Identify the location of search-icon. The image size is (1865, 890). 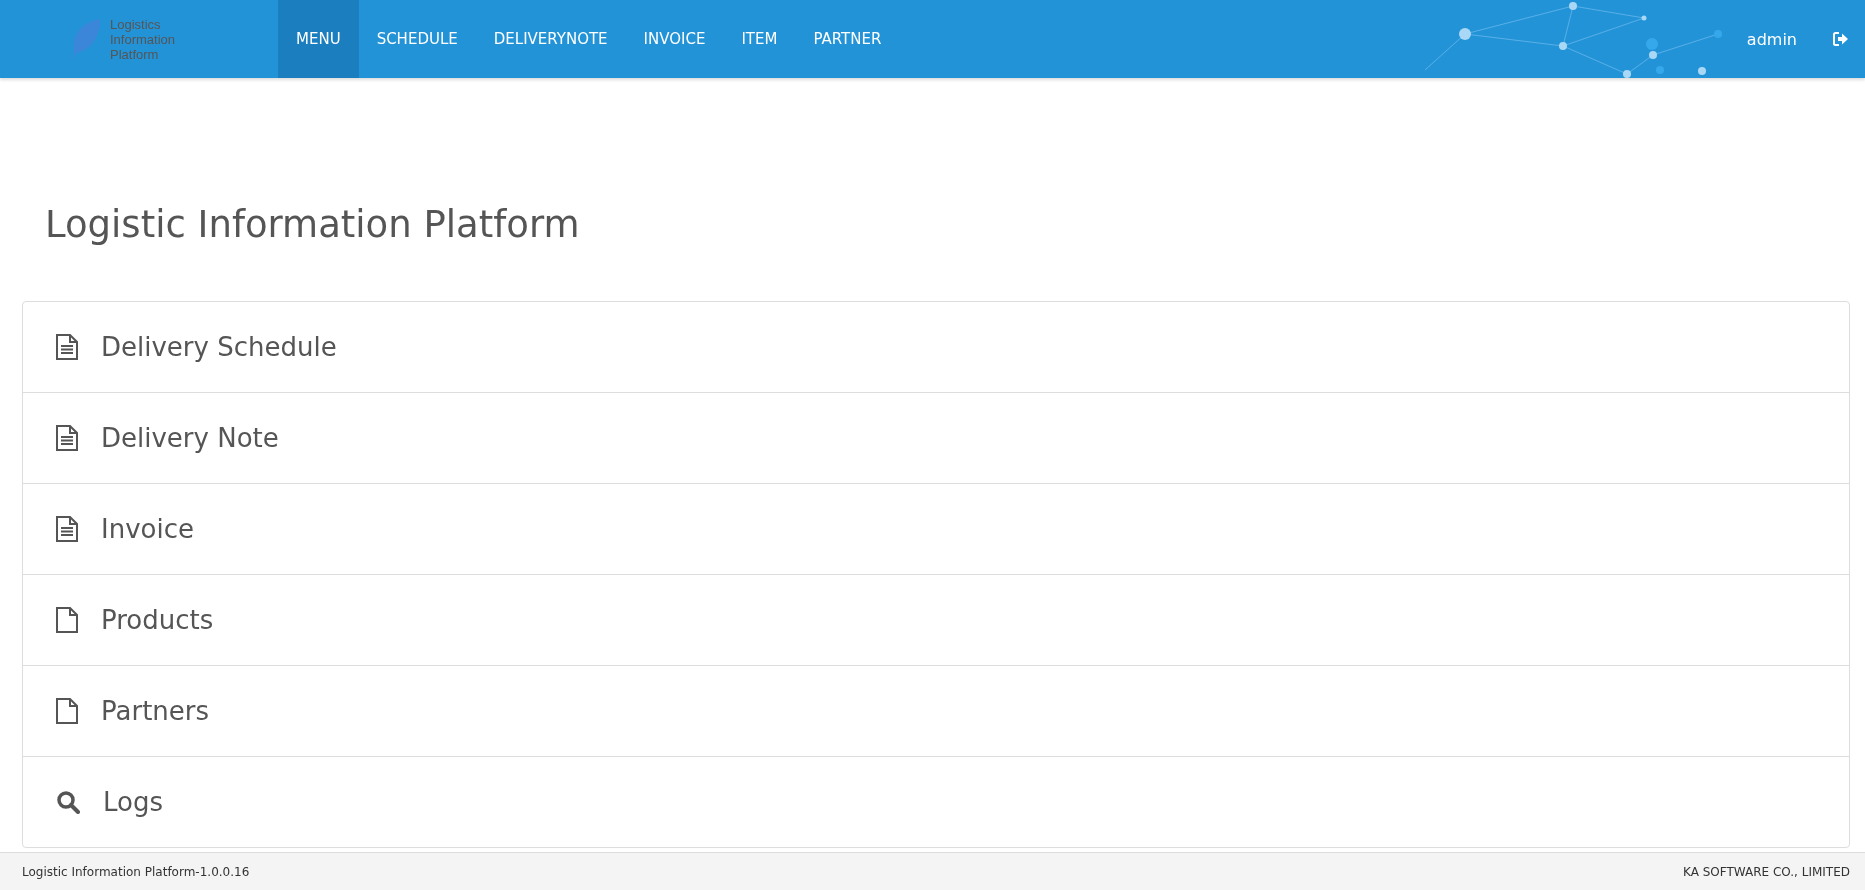
(68, 802).